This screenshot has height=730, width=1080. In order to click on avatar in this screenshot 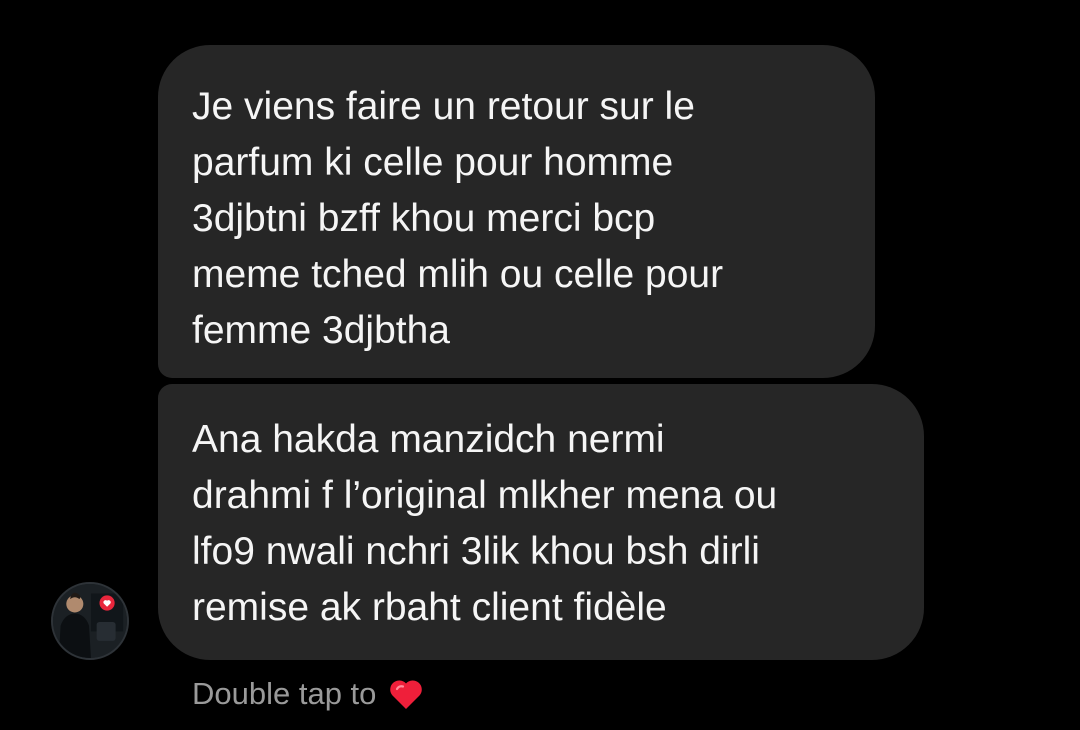, I will do `click(90, 621)`.